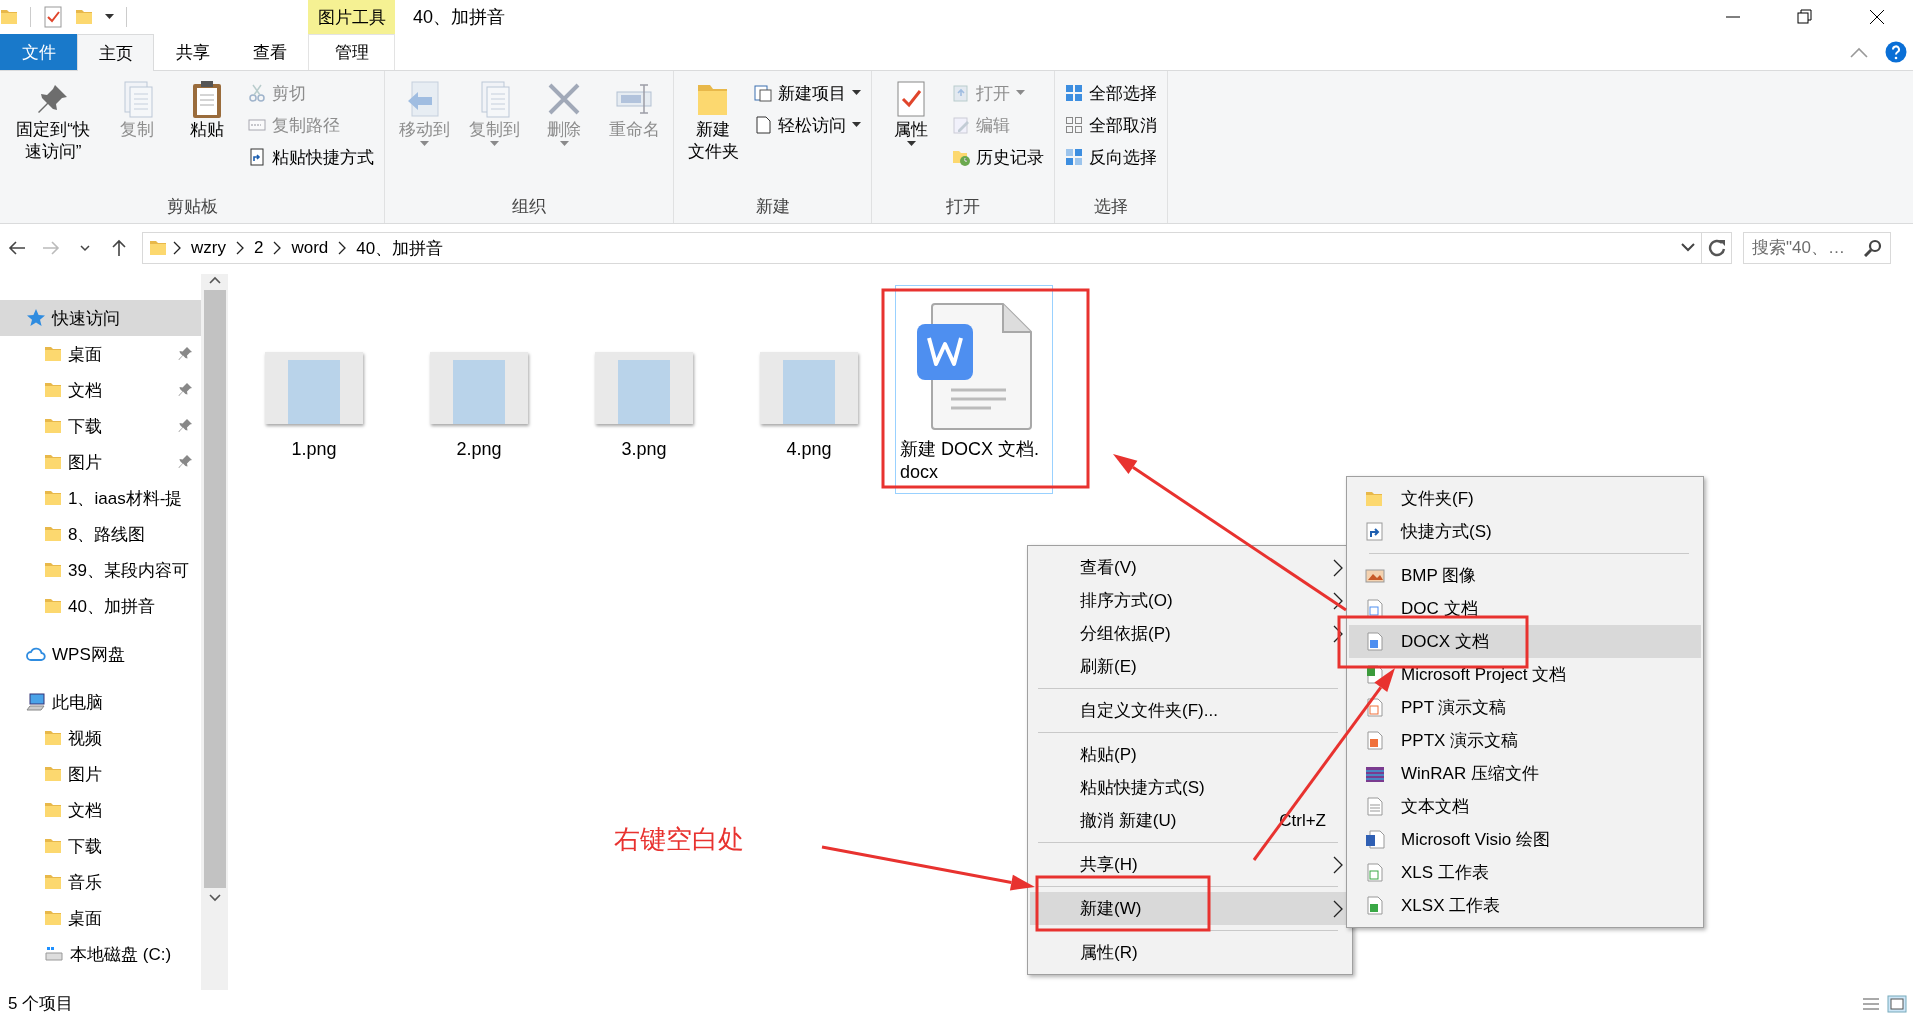 The width and height of the screenshot is (1913, 1017). Describe the element at coordinates (351, 52) in the screenshot. I see `ribbon-tab: 管理` at that location.